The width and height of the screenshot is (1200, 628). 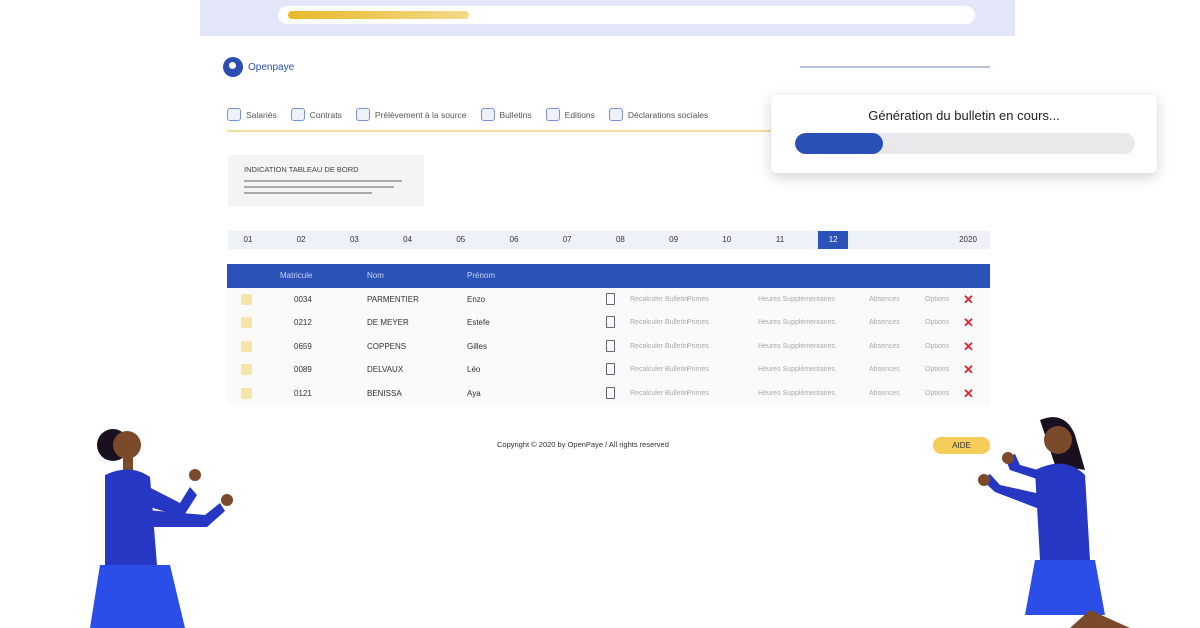 What do you see at coordinates (780, 240) in the screenshot?
I see `month-11: 11` at bounding box center [780, 240].